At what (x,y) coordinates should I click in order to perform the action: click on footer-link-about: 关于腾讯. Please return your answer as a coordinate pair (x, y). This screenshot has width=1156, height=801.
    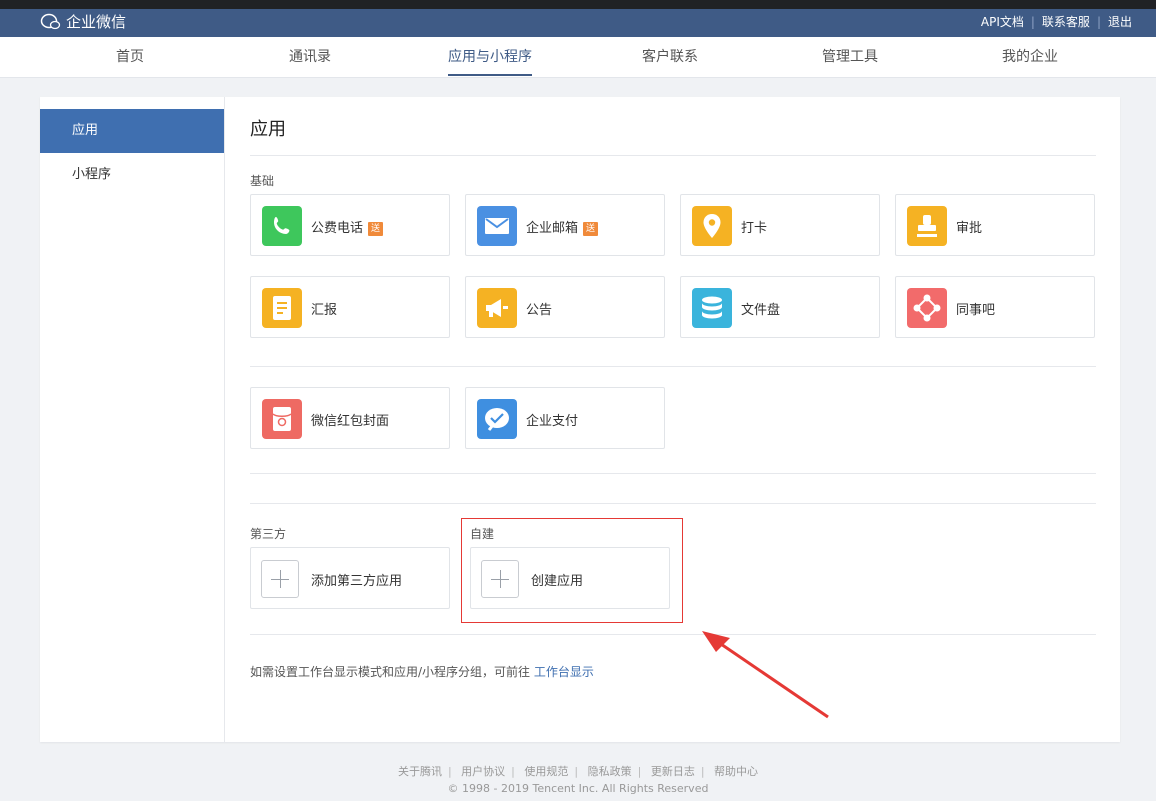
    Looking at the image, I should click on (420, 771).